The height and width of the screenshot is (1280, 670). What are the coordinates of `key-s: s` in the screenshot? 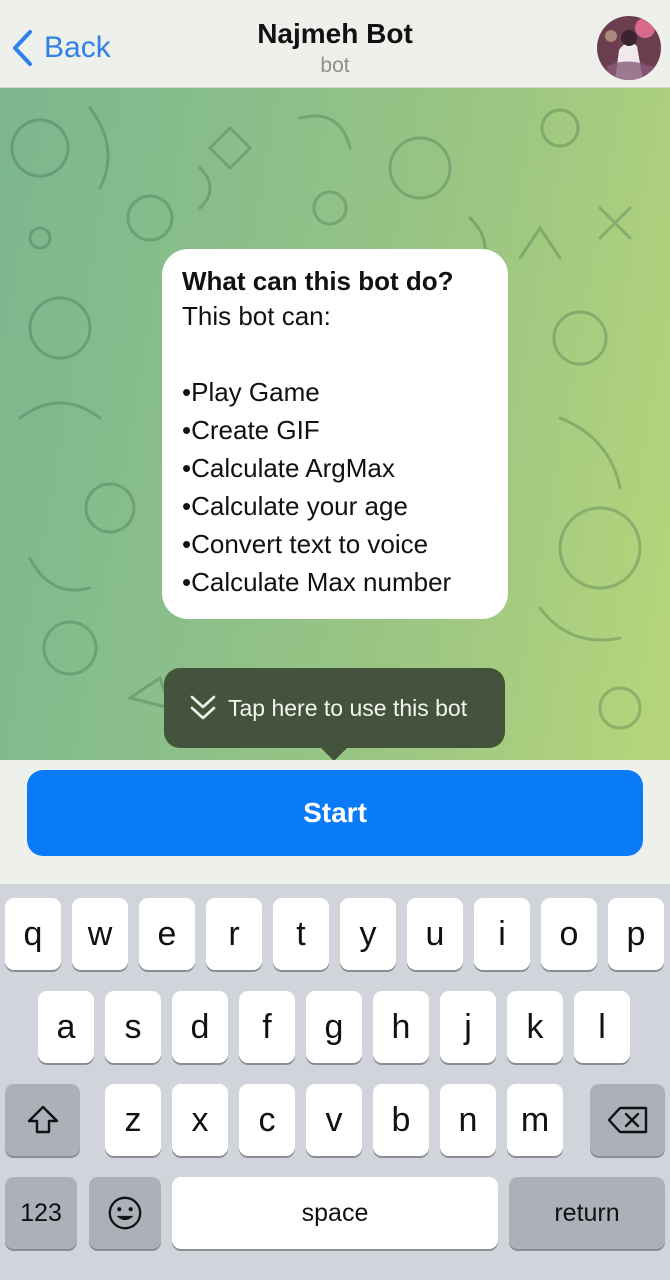 It's located at (133, 1027).